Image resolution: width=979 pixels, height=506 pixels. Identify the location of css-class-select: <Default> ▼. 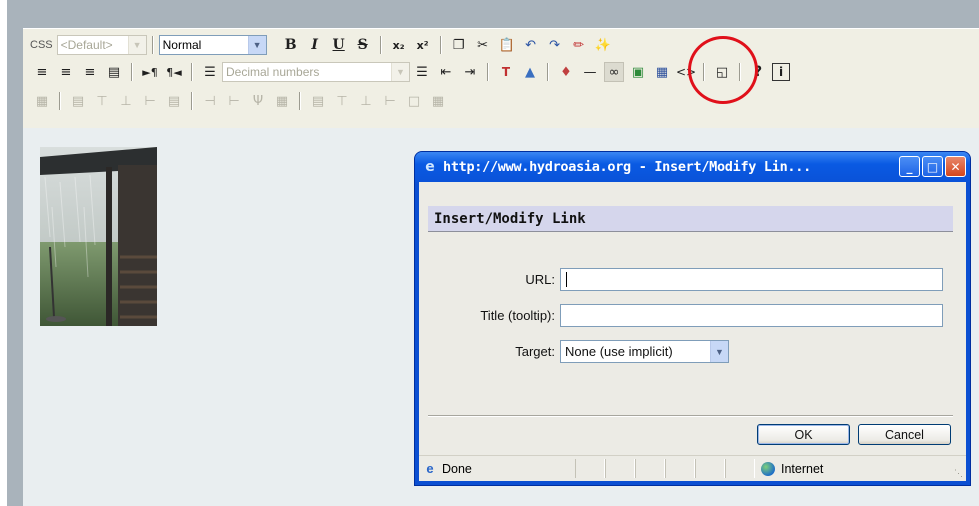
(101, 45).